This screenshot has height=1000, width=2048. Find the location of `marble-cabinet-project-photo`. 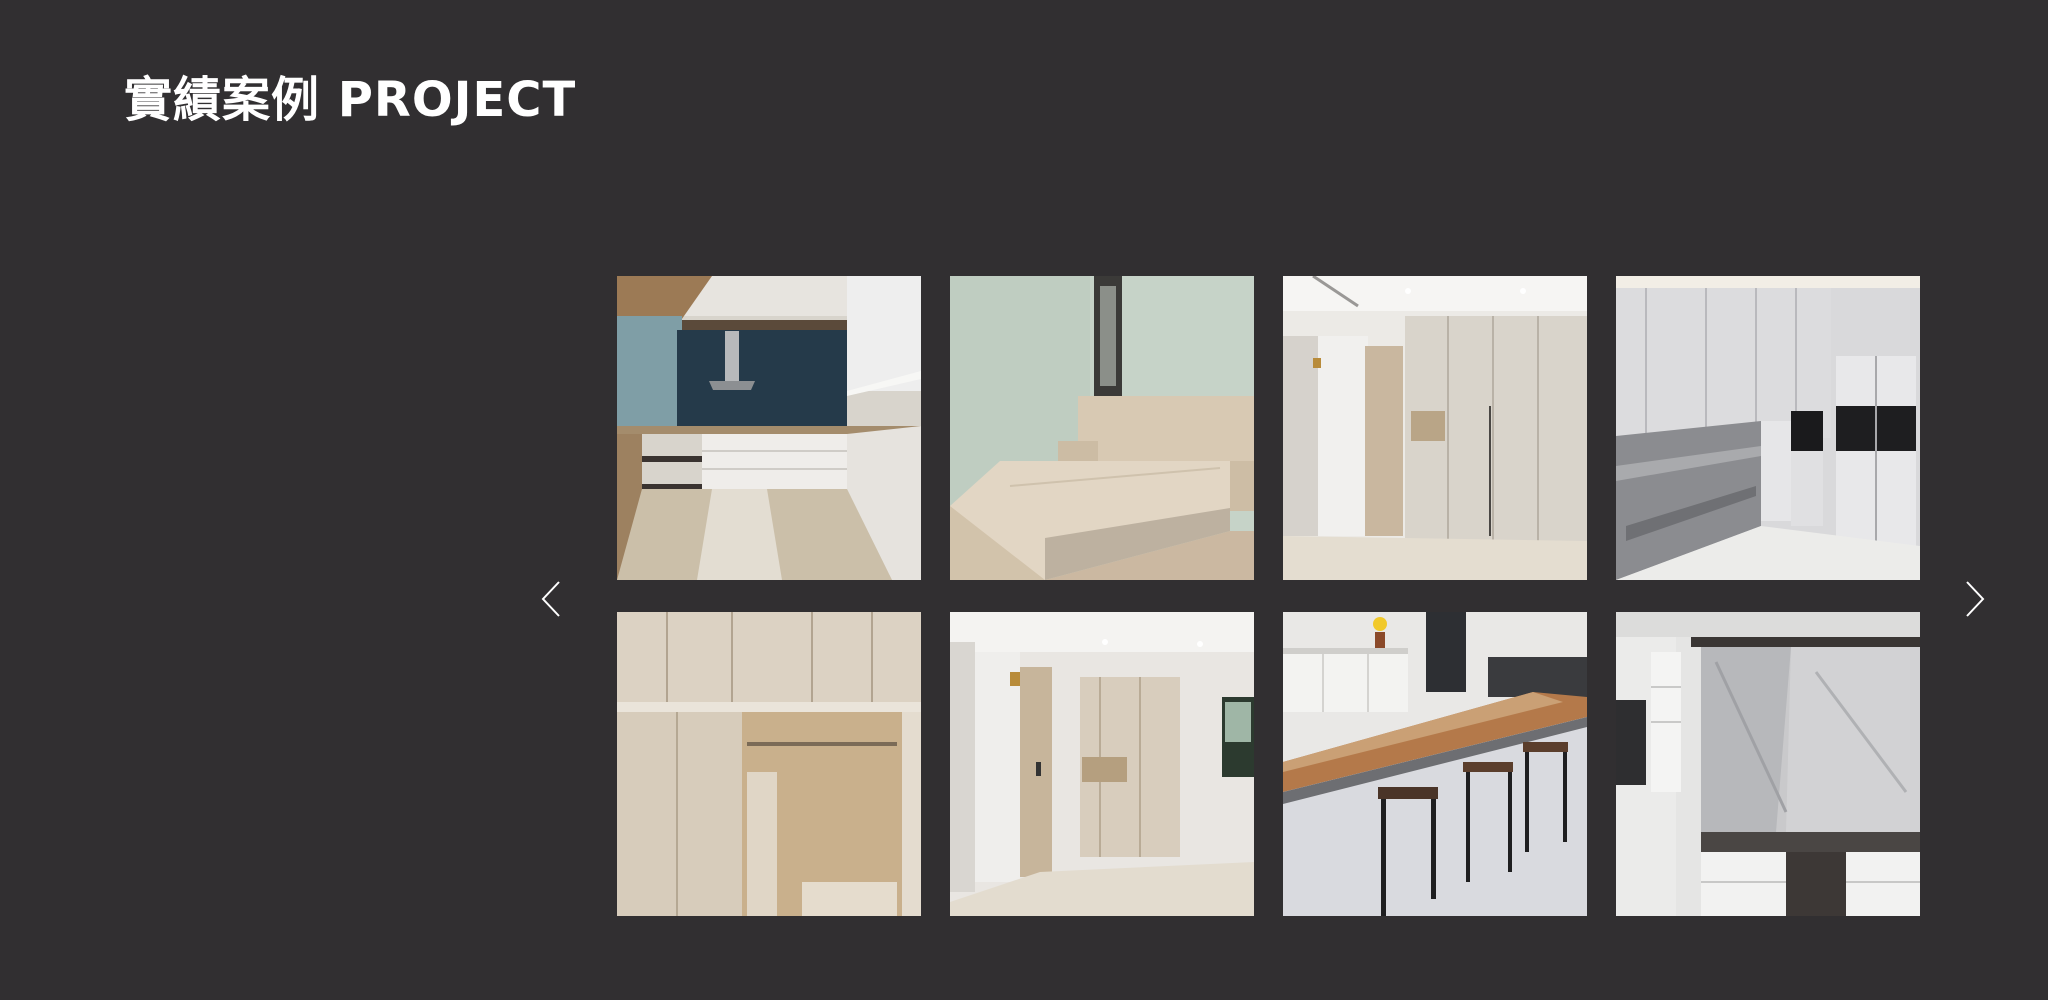

marble-cabinet-project-photo is located at coordinates (1768, 428).